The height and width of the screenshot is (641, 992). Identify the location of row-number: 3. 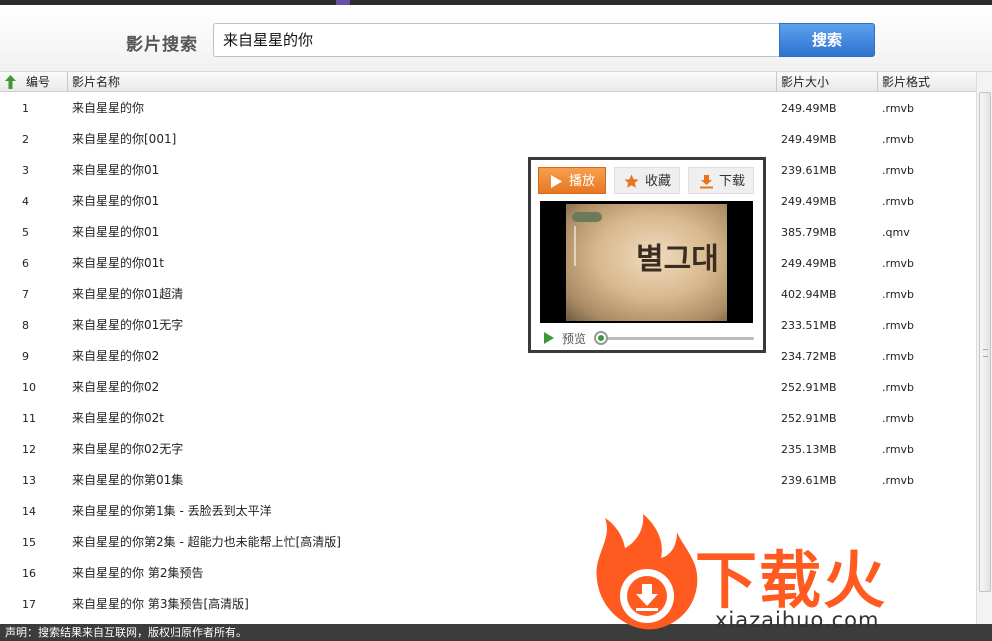
(25, 170).